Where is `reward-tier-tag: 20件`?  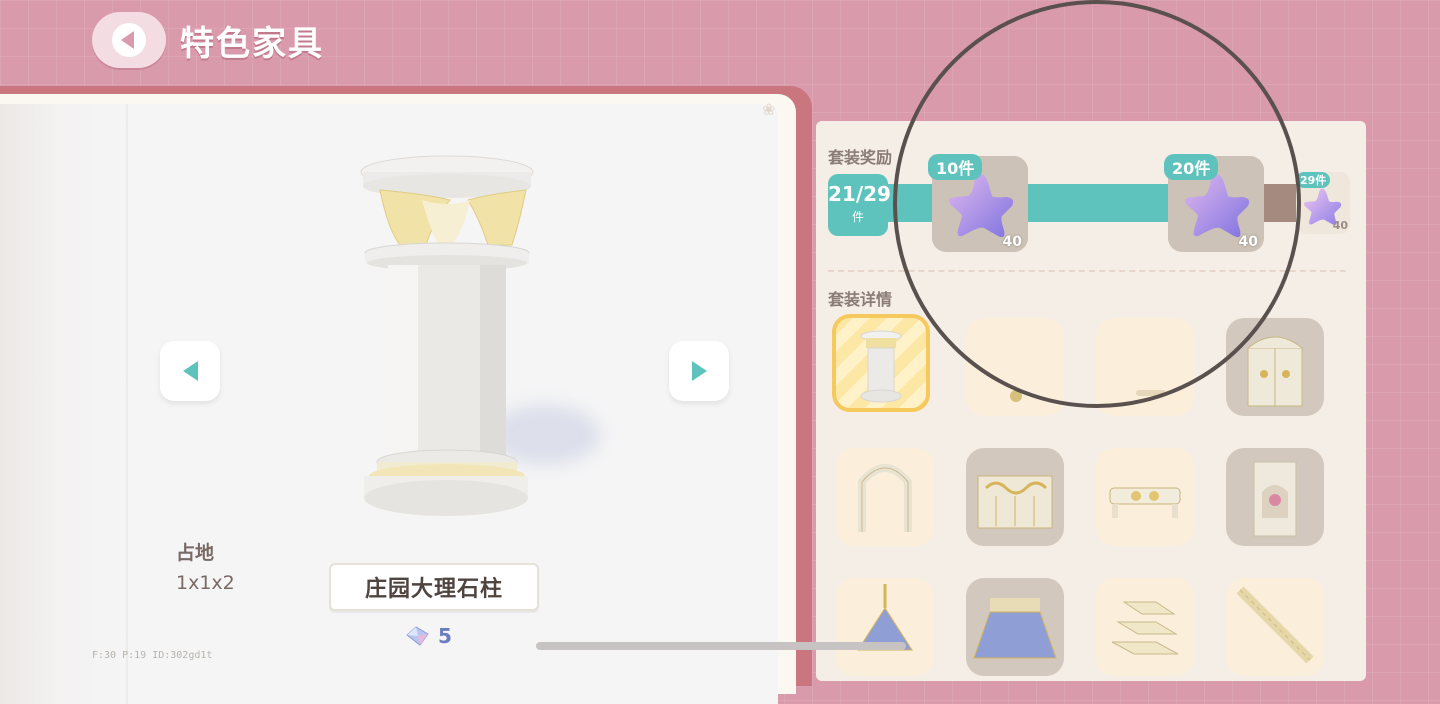 reward-tier-tag: 20件 is located at coordinates (1191, 167).